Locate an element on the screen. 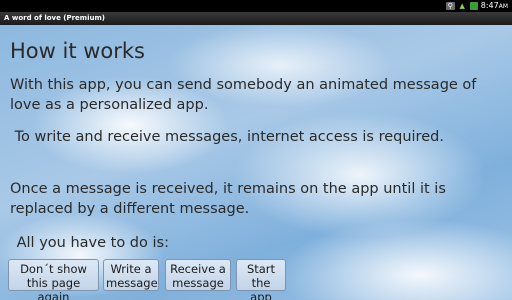  status-bar: ⚲ ▲ 8:47AM is located at coordinates (256, 6).